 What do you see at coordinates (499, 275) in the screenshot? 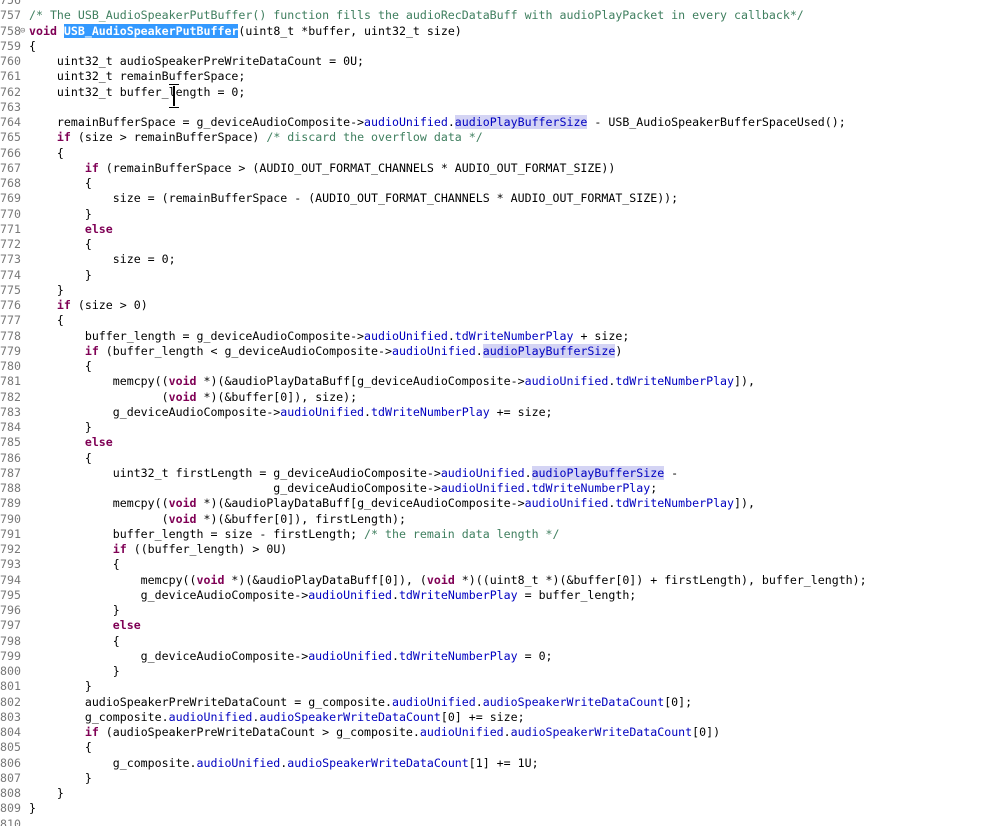
I see `code-line: 774 }` at bounding box center [499, 275].